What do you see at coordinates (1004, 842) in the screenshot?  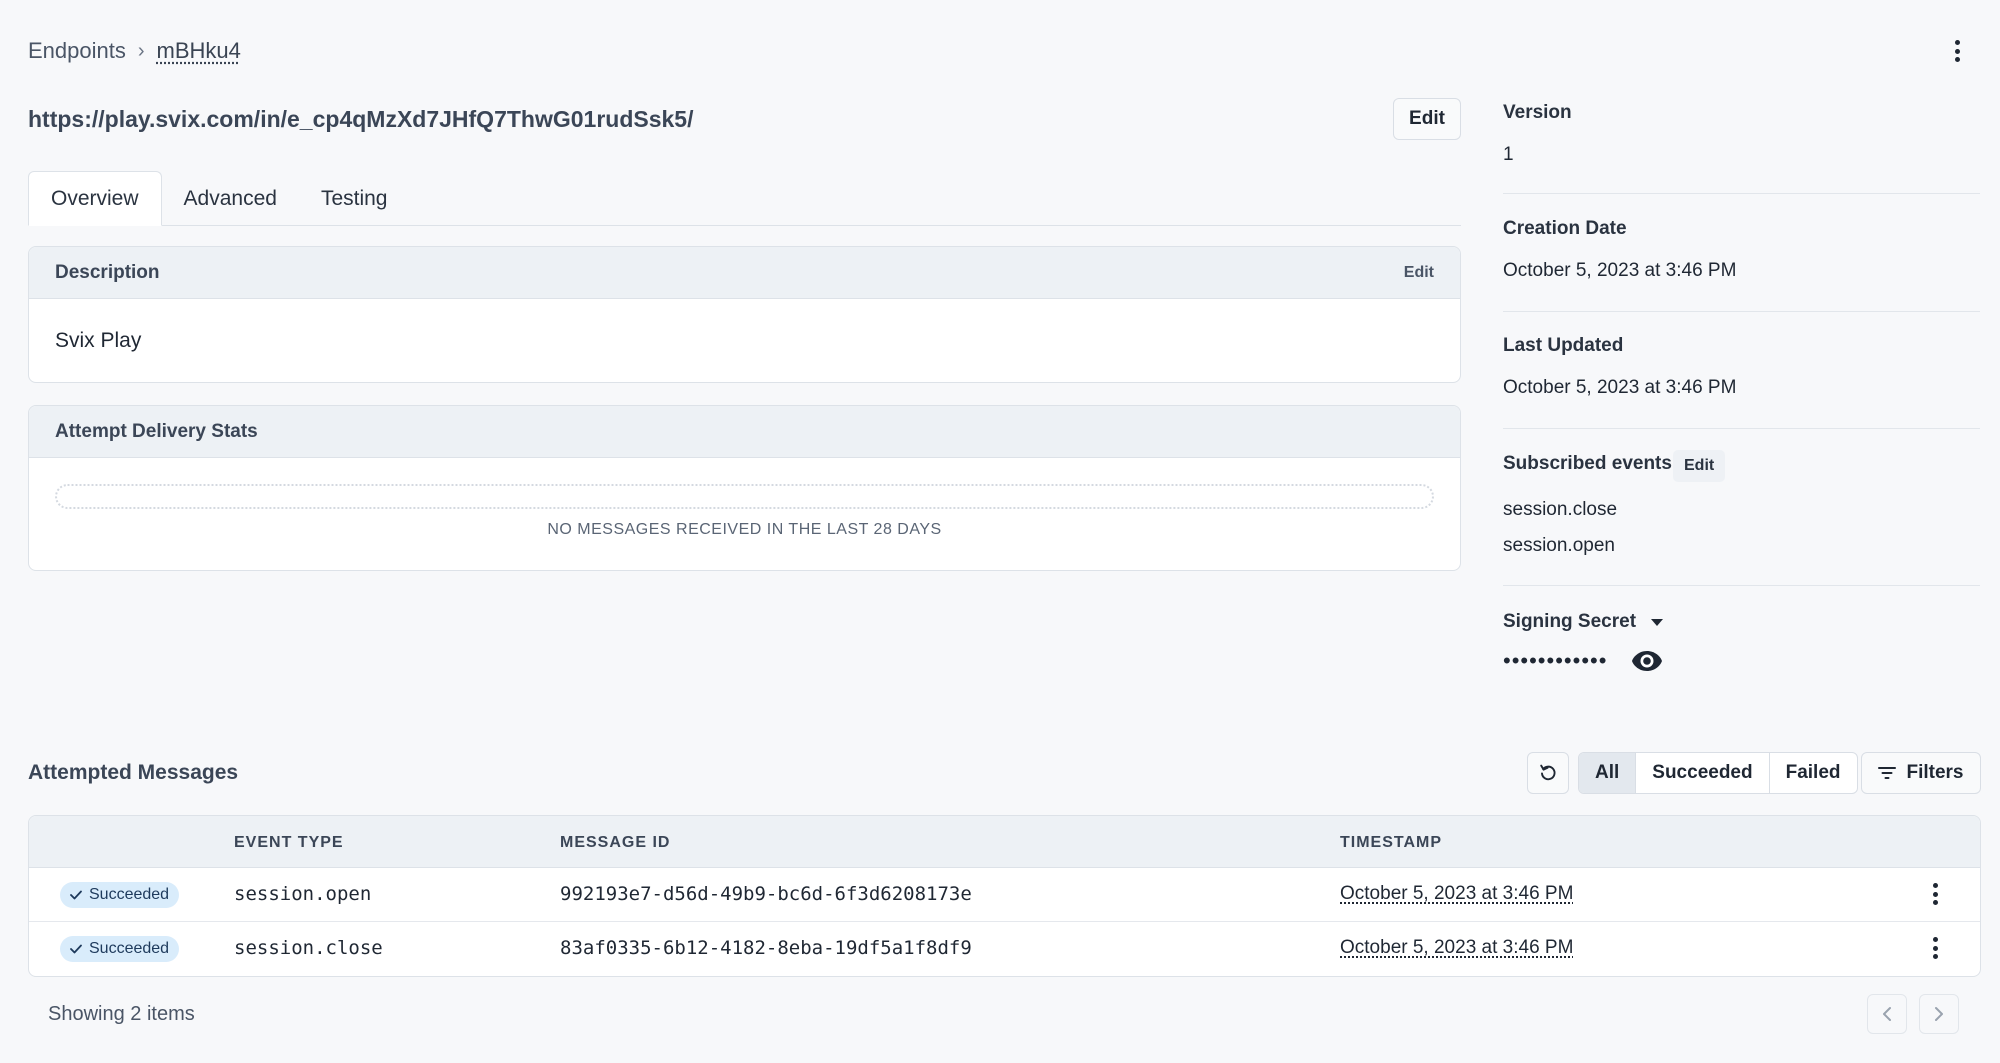 I see `table-header: EVENT TYPE MESSAGE ID TIMESTAMP` at bounding box center [1004, 842].